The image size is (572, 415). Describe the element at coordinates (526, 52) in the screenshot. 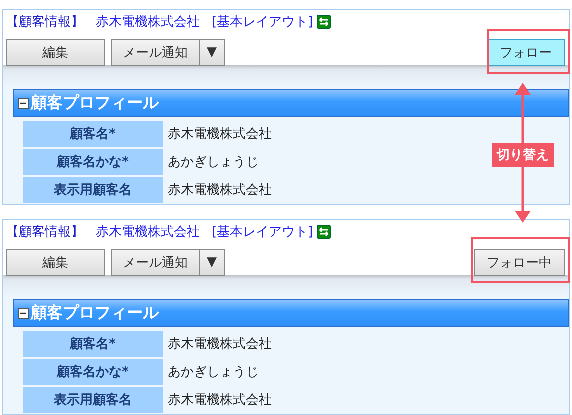

I see `follow-button: フォロー` at that location.